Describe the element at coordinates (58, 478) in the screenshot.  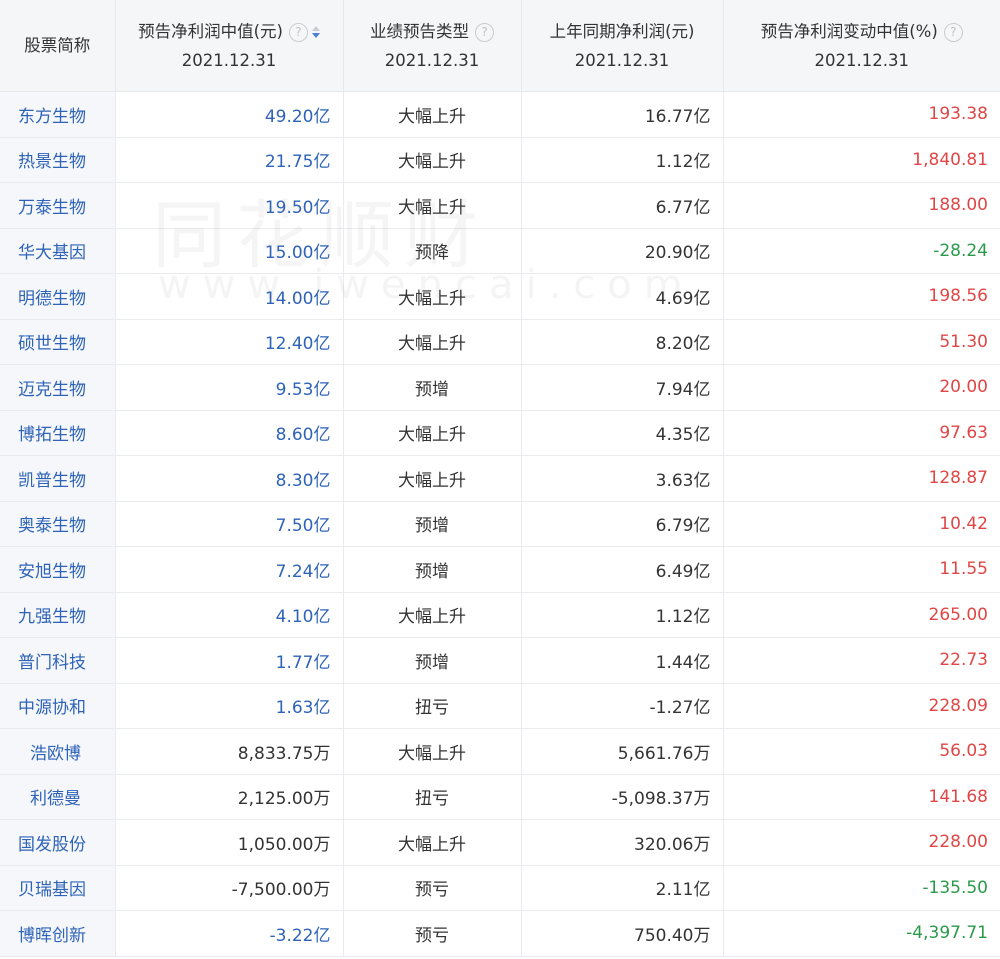
I see `stock-name-link: 凯普生物` at that location.